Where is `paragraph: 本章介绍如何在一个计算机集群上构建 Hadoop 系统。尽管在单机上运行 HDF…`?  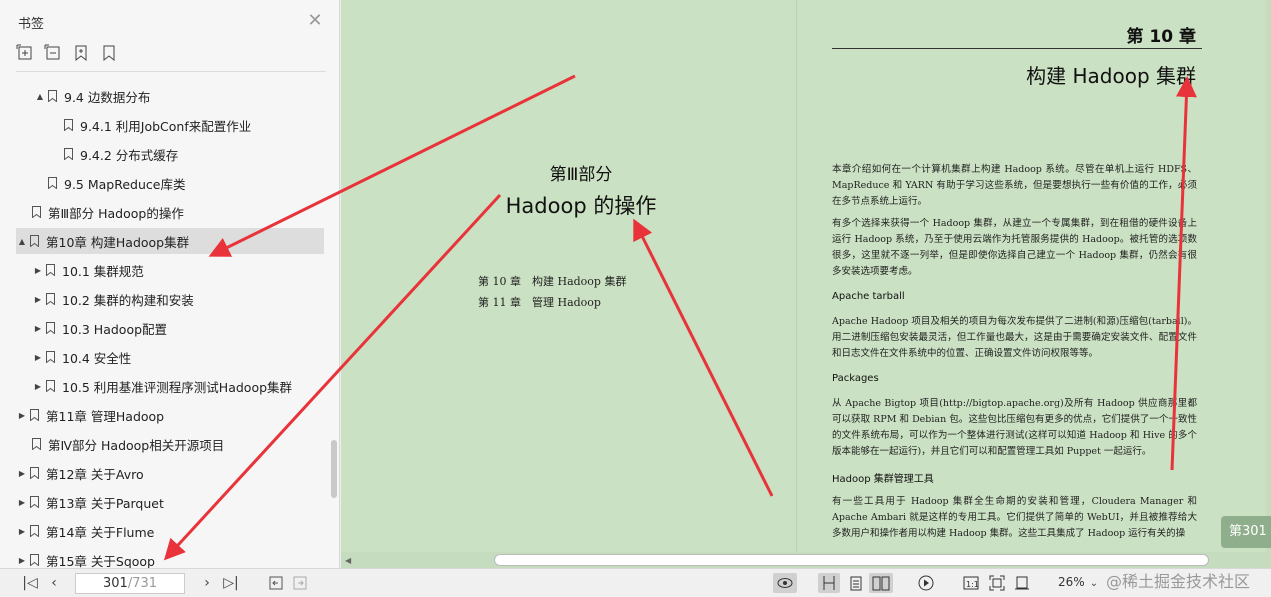 paragraph: 本章介绍如何在一个计算机集群上构建 Hadoop 系统。尽管在单机上运行 HDF… is located at coordinates (1014, 185).